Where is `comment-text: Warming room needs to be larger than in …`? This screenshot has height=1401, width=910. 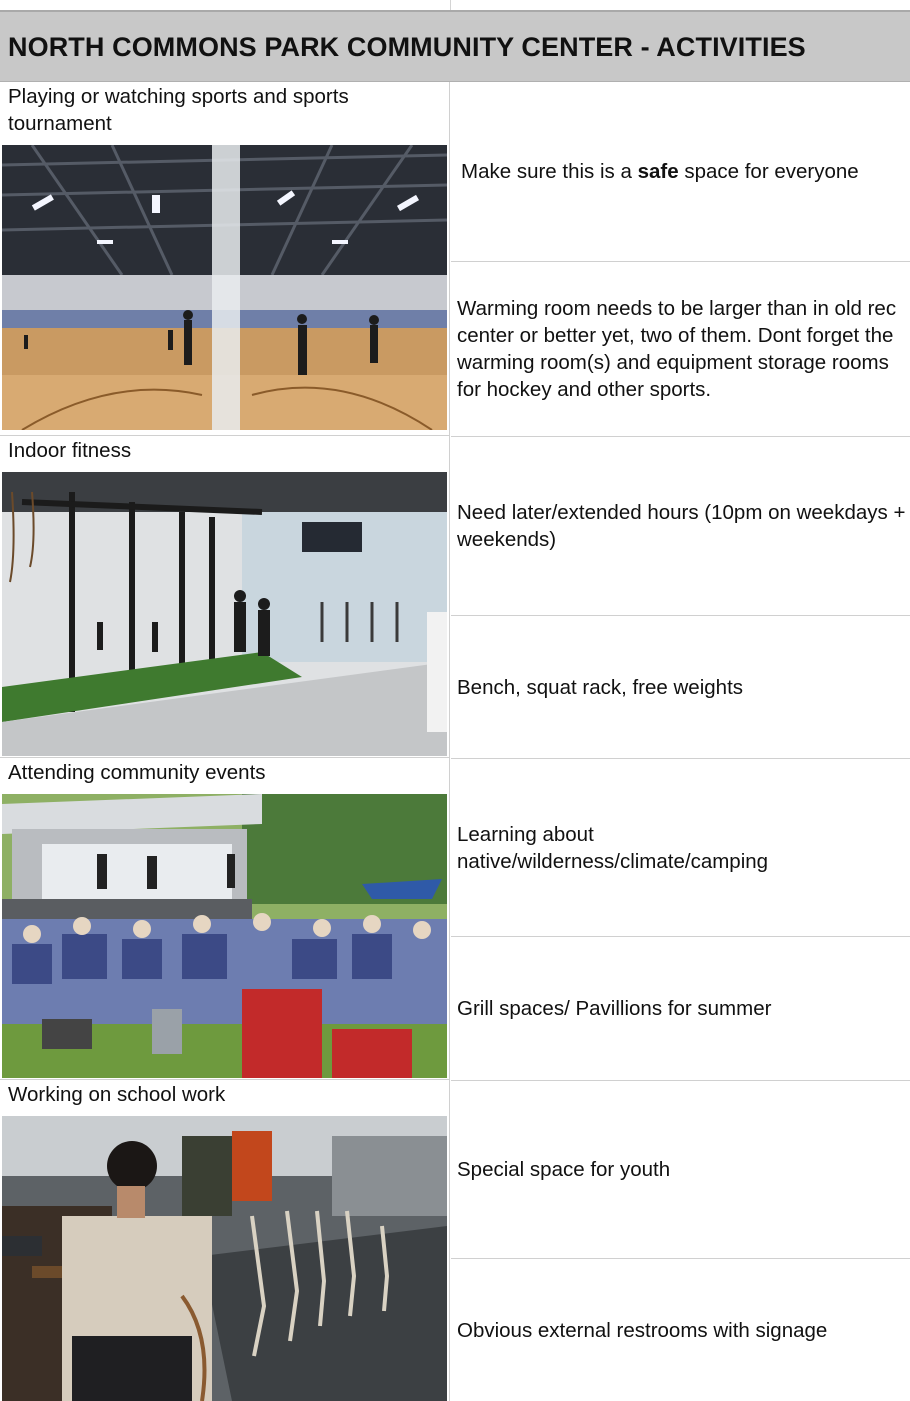 comment-text: Warming room needs to be larger than in … is located at coordinates (677, 349).